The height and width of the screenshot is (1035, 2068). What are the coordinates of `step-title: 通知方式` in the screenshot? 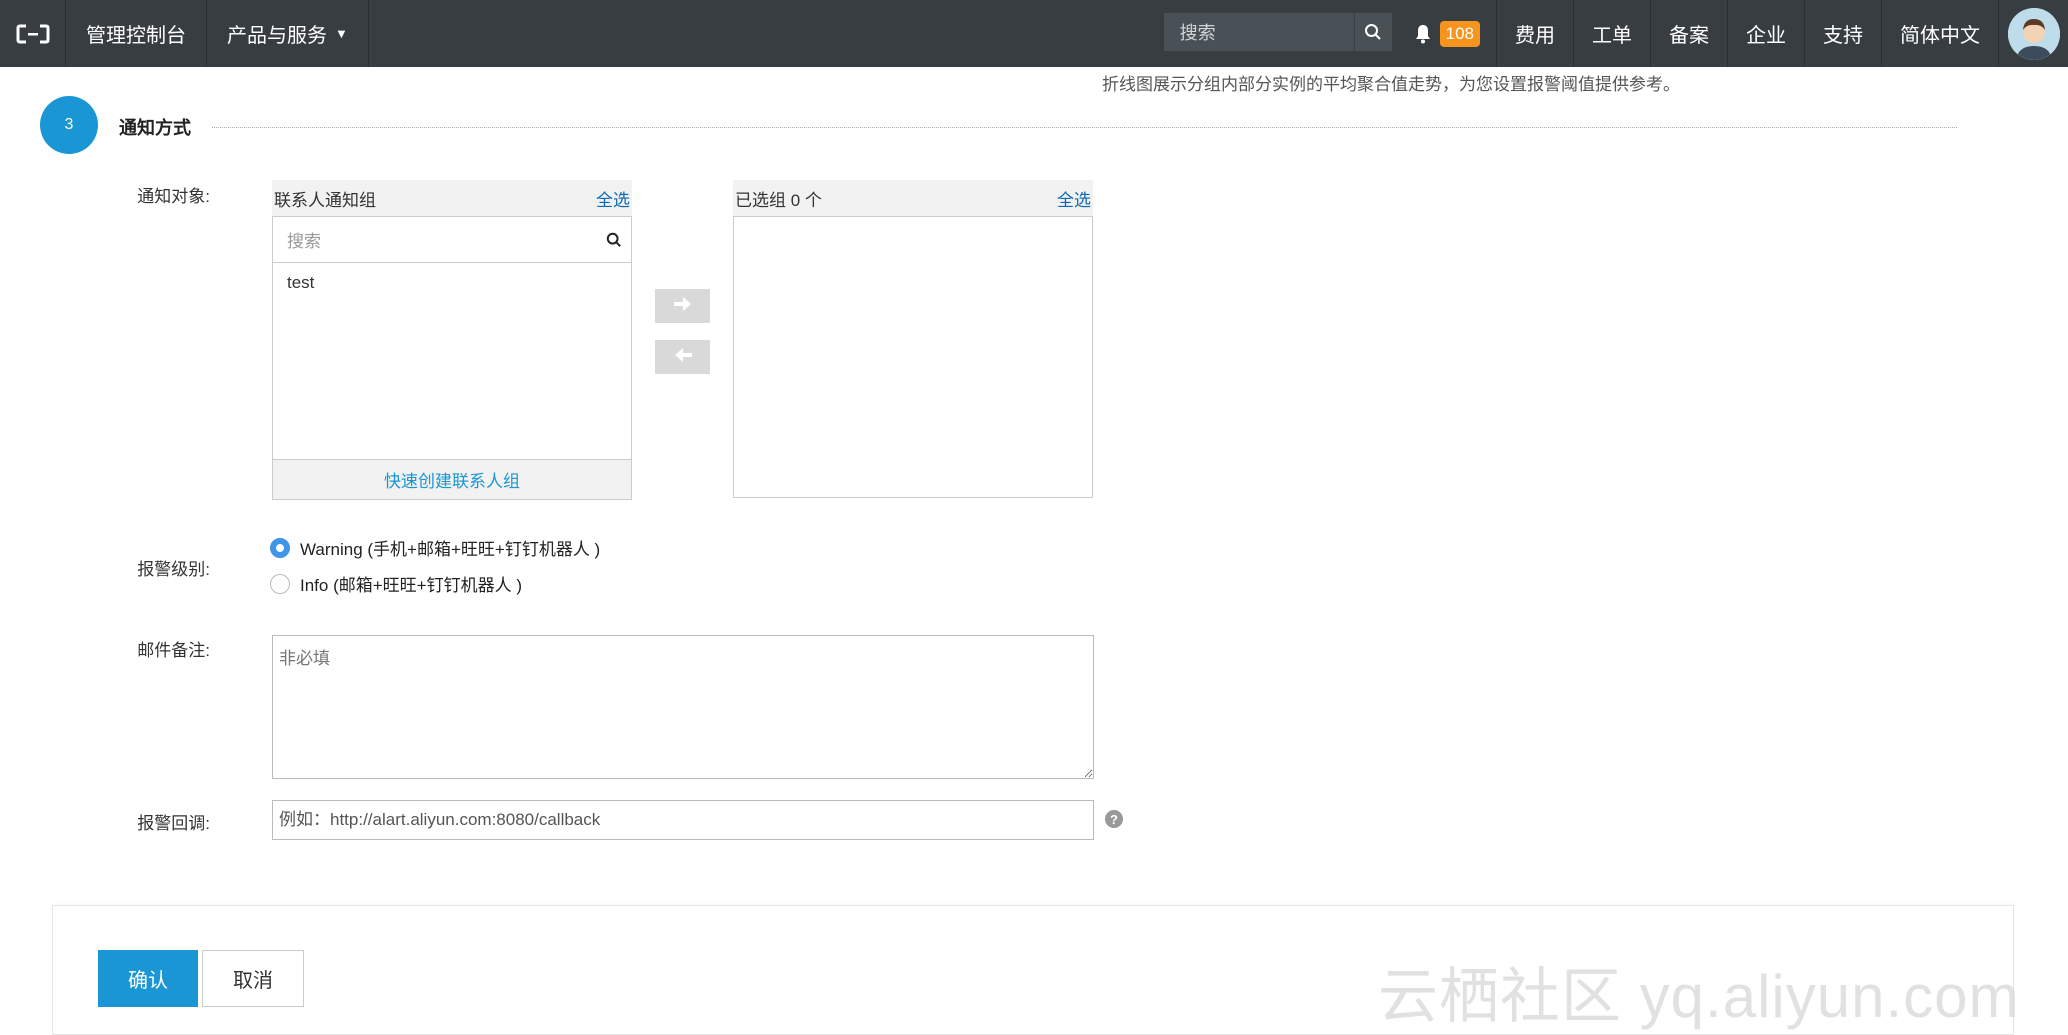 It's located at (155, 128).